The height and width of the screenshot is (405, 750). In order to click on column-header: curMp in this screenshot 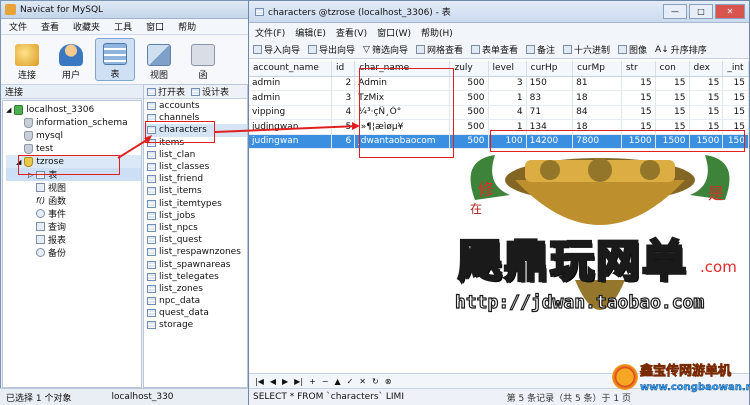, I will do `click(597, 69)`.